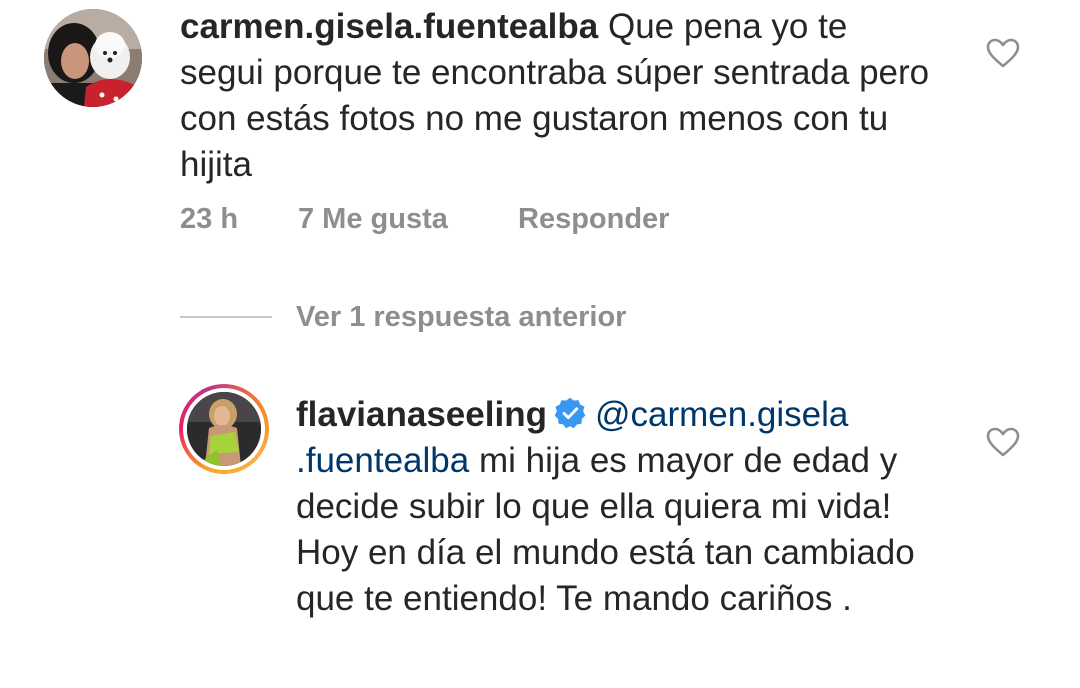 The height and width of the screenshot is (688, 1080). I want to click on mention-link-continued: .fuentealba, so click(382, 460).